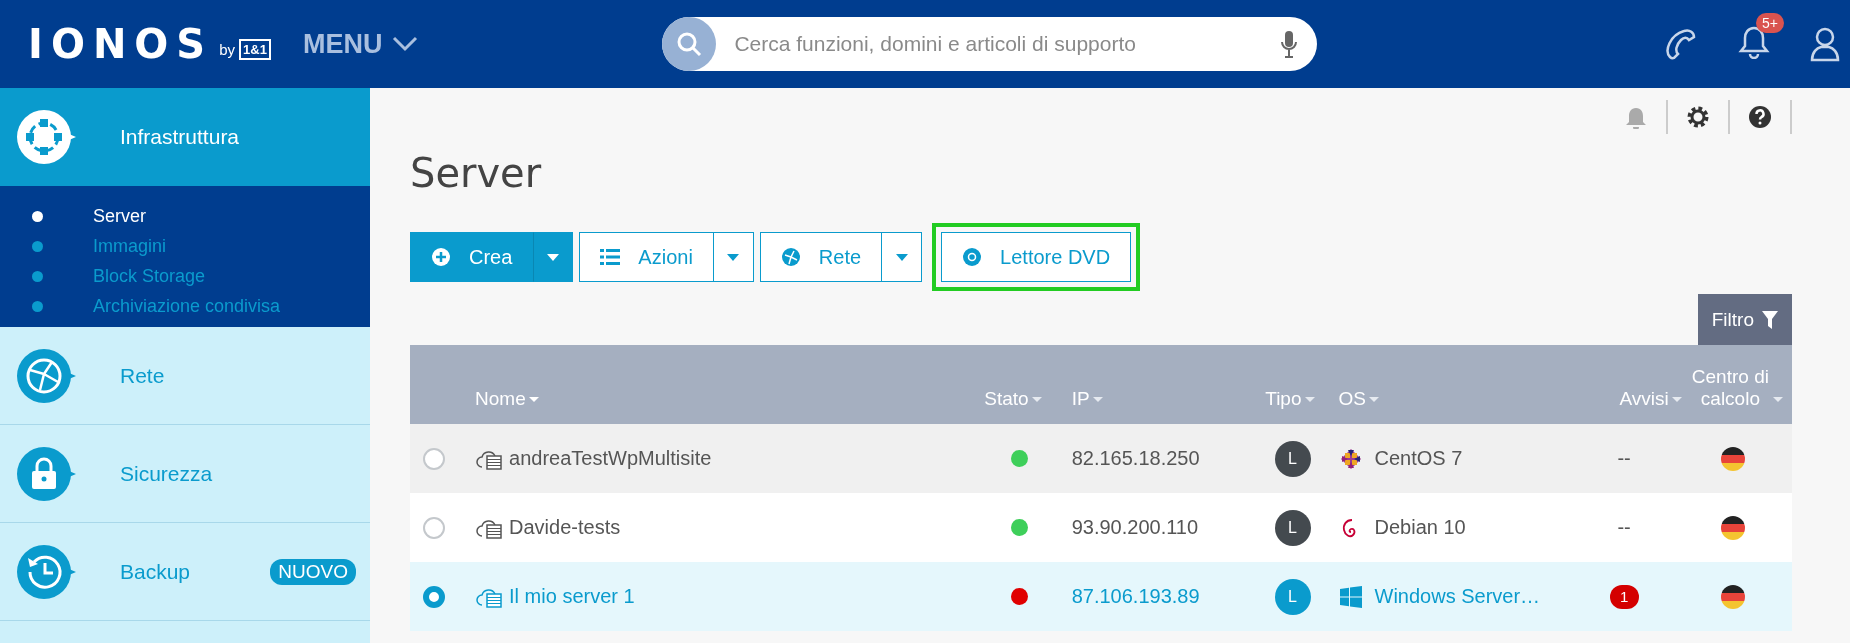  I want to click on os-name: Debian 10, so click(1420, 527).